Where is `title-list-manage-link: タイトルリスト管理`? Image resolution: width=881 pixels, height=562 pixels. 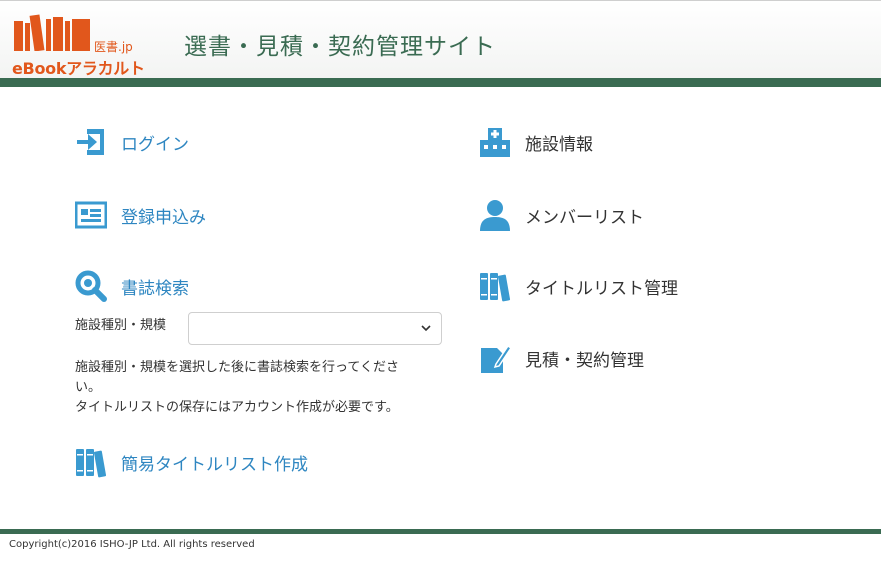 title-list-manage-link: タイトルリスト管理 is located at coordinates (578, 286).